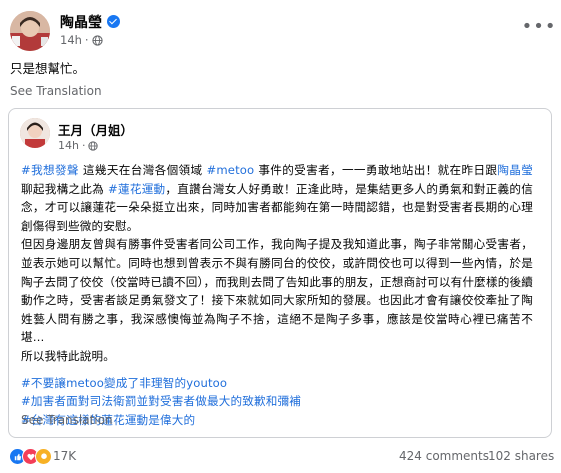 The width and height of the screenshot is (561, 473). I want to click on post-more-options-button: •••, so click(539, 26).